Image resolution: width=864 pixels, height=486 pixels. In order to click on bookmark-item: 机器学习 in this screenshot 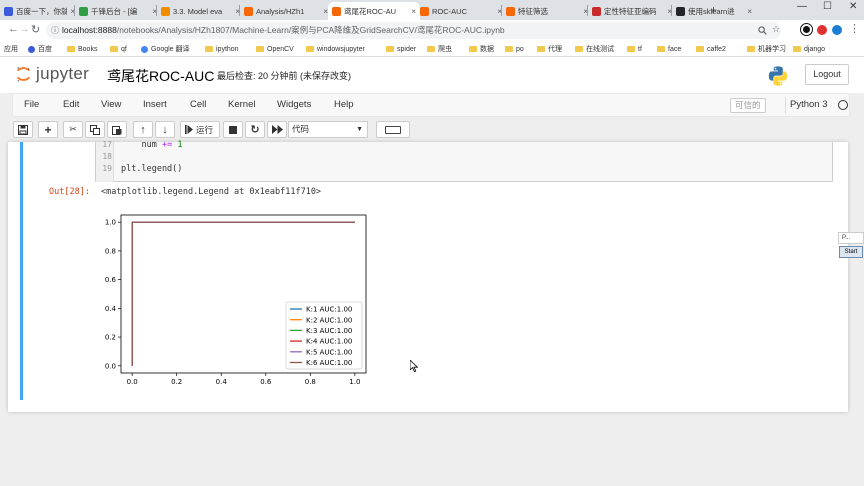, I will do `click(766, 49)`.